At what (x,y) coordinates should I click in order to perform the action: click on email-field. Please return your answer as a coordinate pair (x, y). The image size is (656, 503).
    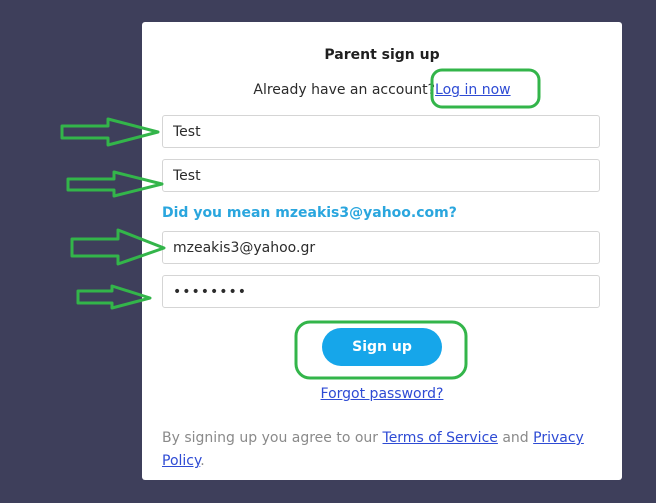
    Looking at the image, I should click on (381, 247).